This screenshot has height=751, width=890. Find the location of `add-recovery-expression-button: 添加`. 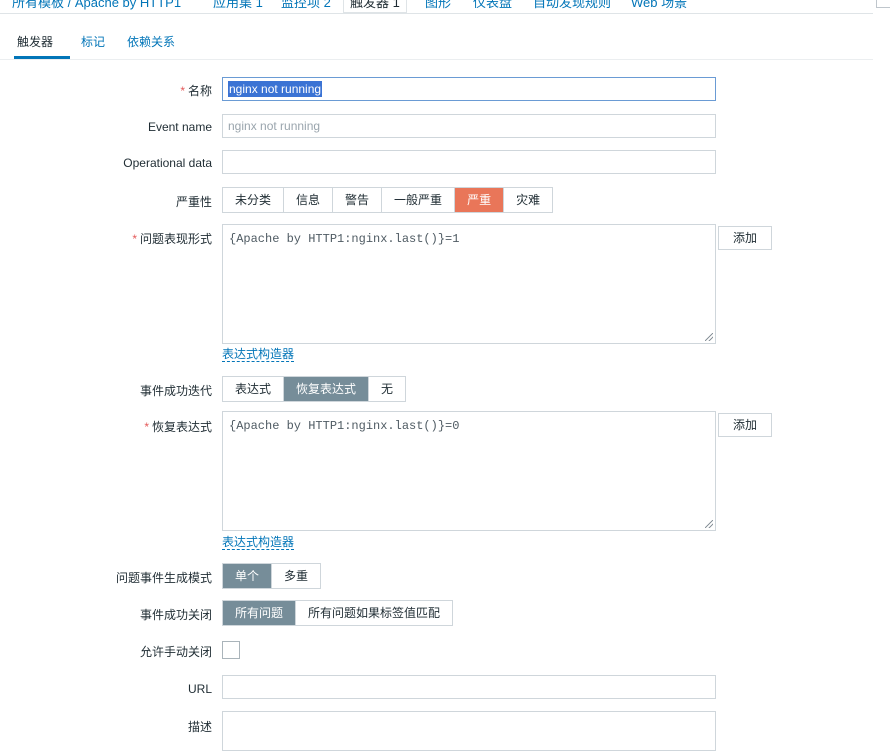

add-recovery-expression-button: 添加 is located at coordinates (745, 425).